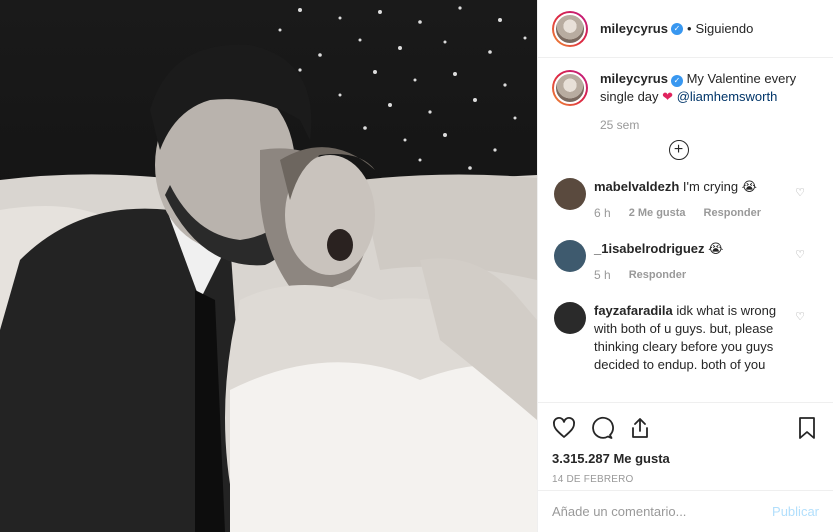 Image resolution: width=833 pixels, height=532 pixels. Describe the element at coordinates (602, 428) in the screenshot. I see `comment-icon` at that location.